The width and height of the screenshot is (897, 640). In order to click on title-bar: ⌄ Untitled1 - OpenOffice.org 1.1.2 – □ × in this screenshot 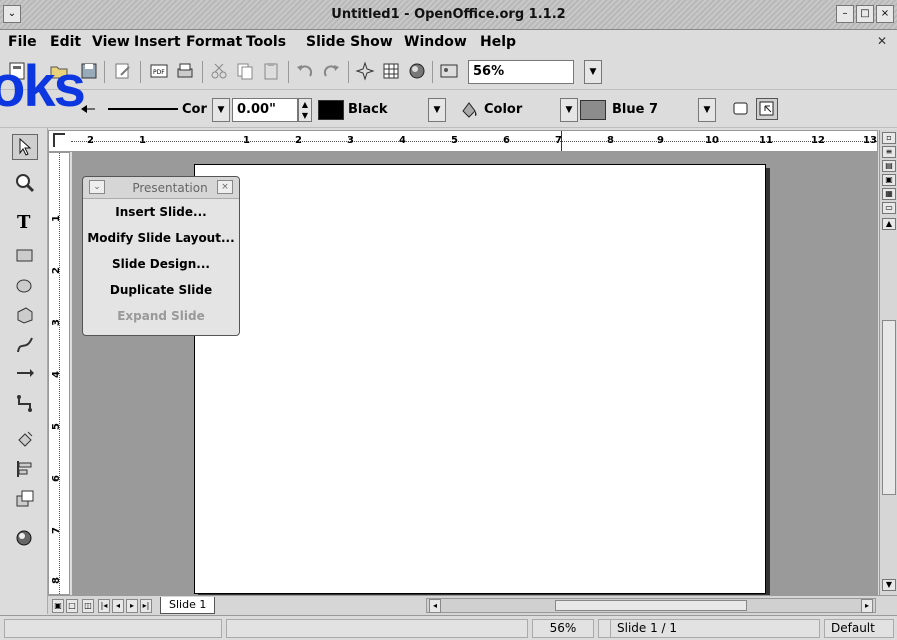, I will do `click(448, 15)`.